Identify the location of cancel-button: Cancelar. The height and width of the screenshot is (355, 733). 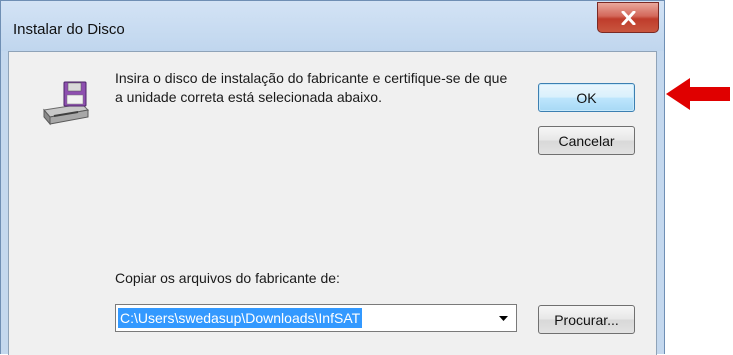
(586, 140).